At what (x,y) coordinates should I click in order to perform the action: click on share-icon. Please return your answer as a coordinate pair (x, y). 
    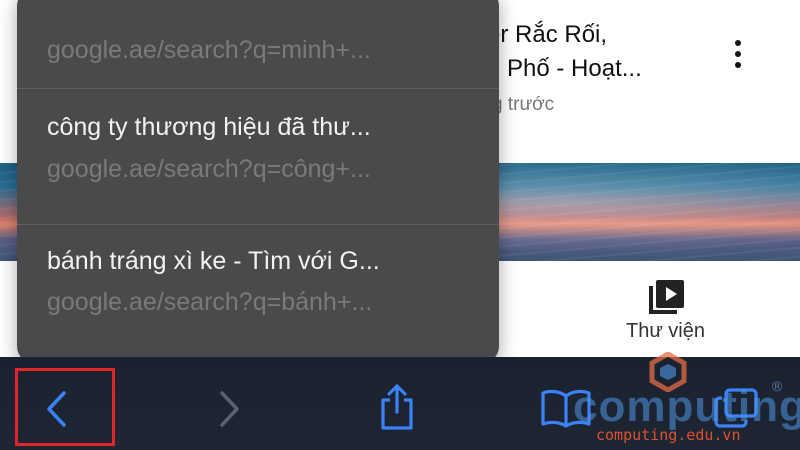
    Looking at the image, I should click on (397, 407).